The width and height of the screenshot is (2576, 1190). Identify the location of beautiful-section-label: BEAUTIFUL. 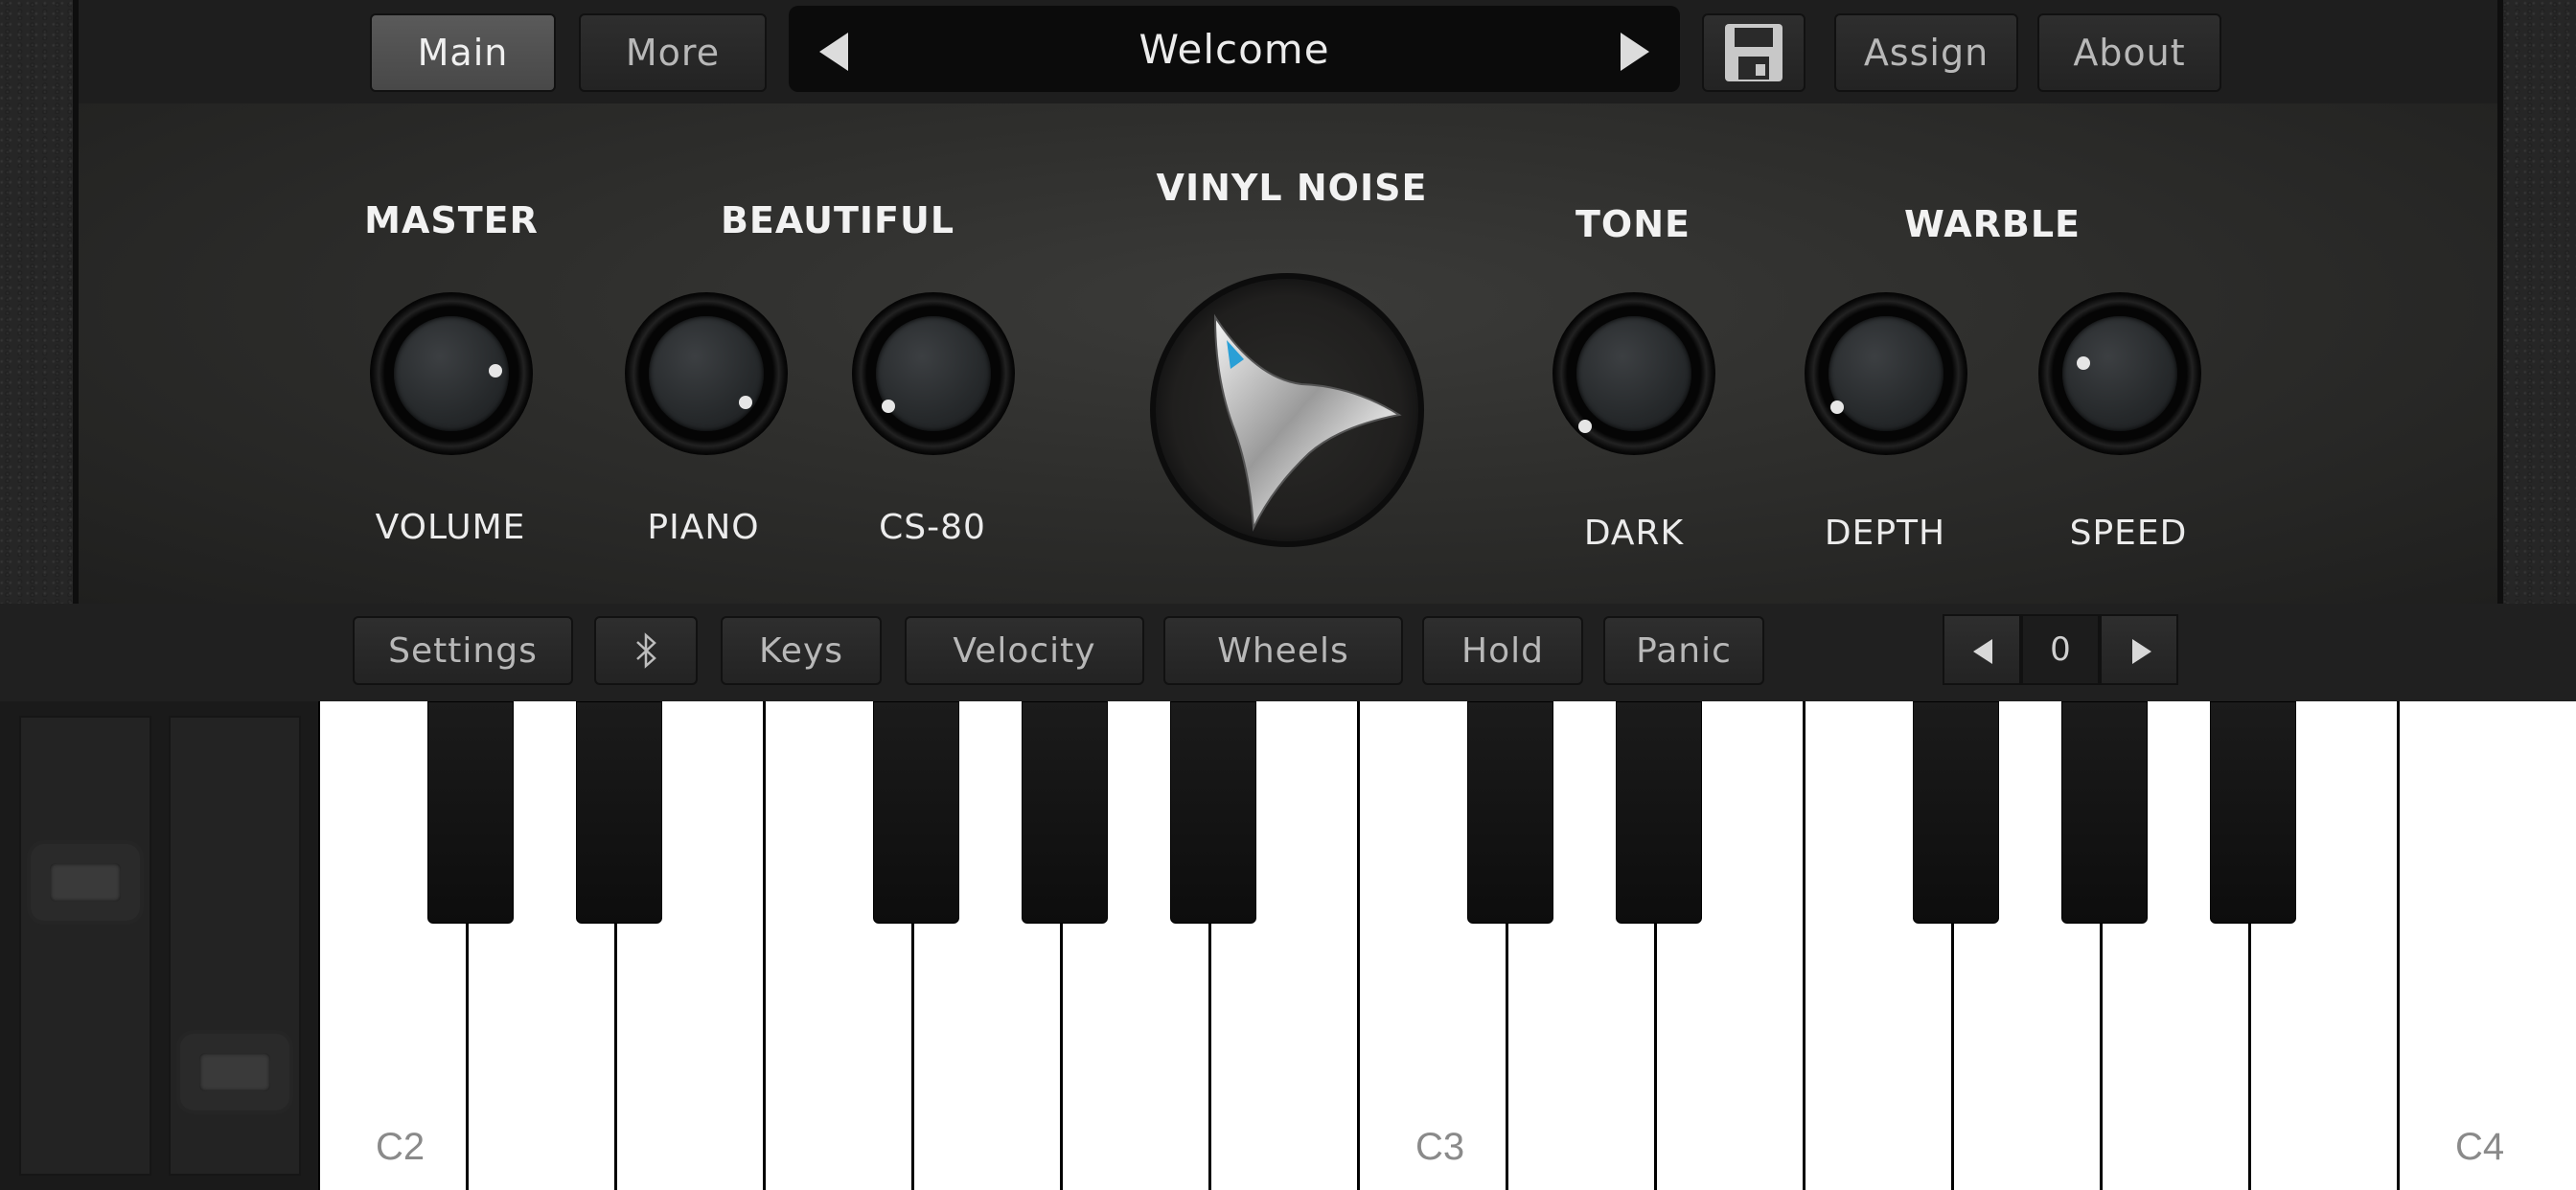
(837, 220).